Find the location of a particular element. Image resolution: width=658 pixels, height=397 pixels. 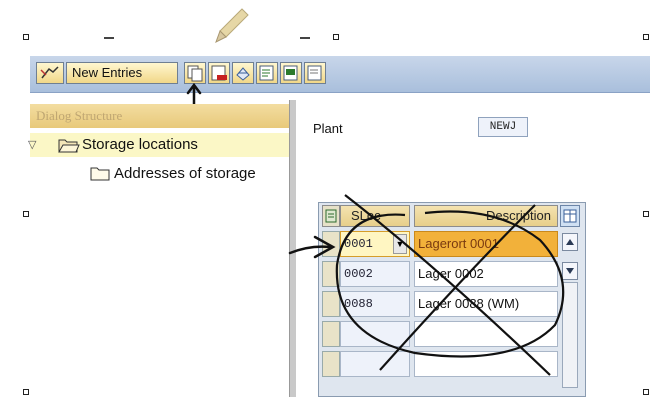

expand-icon: ▽ is located at coordinates (32, 144).